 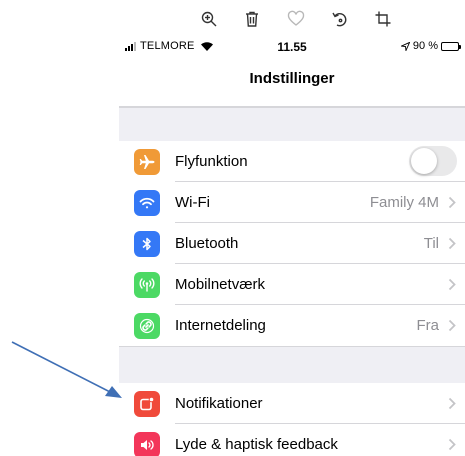 What do you see at coordinates (147, 326) in the screenshot?
I see `hotspot-icon` at bounding box center [147, 326].